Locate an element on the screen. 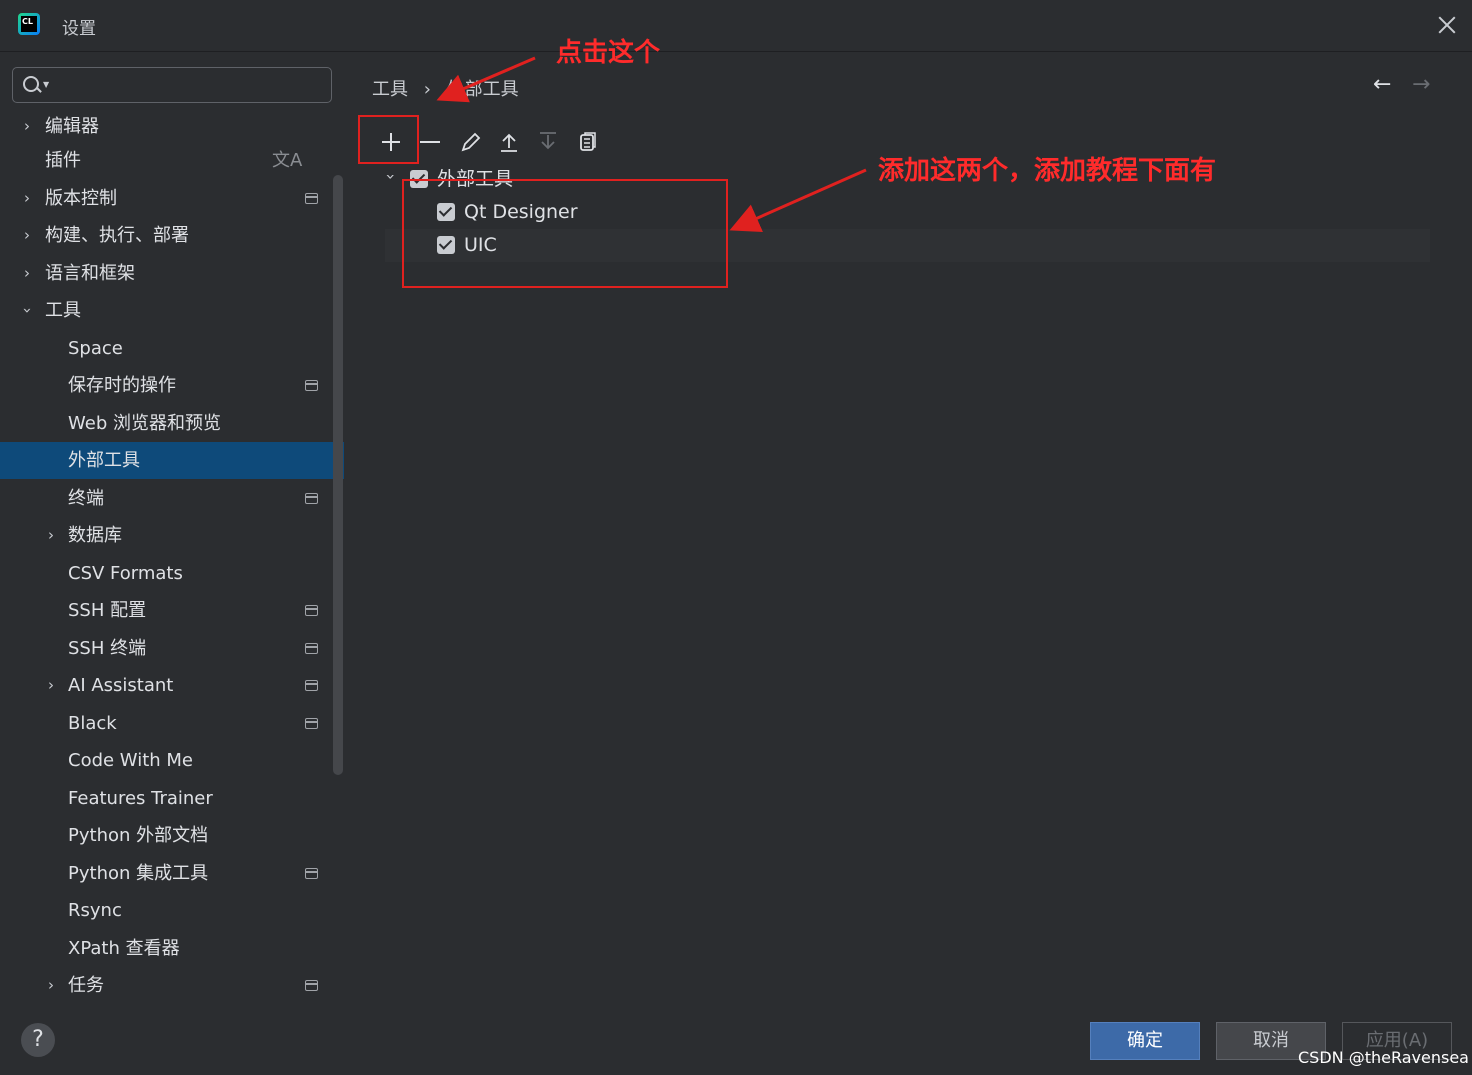  sidebar-item-python-external-docs: Python 外部文档 is located at coordinates (172, 835).